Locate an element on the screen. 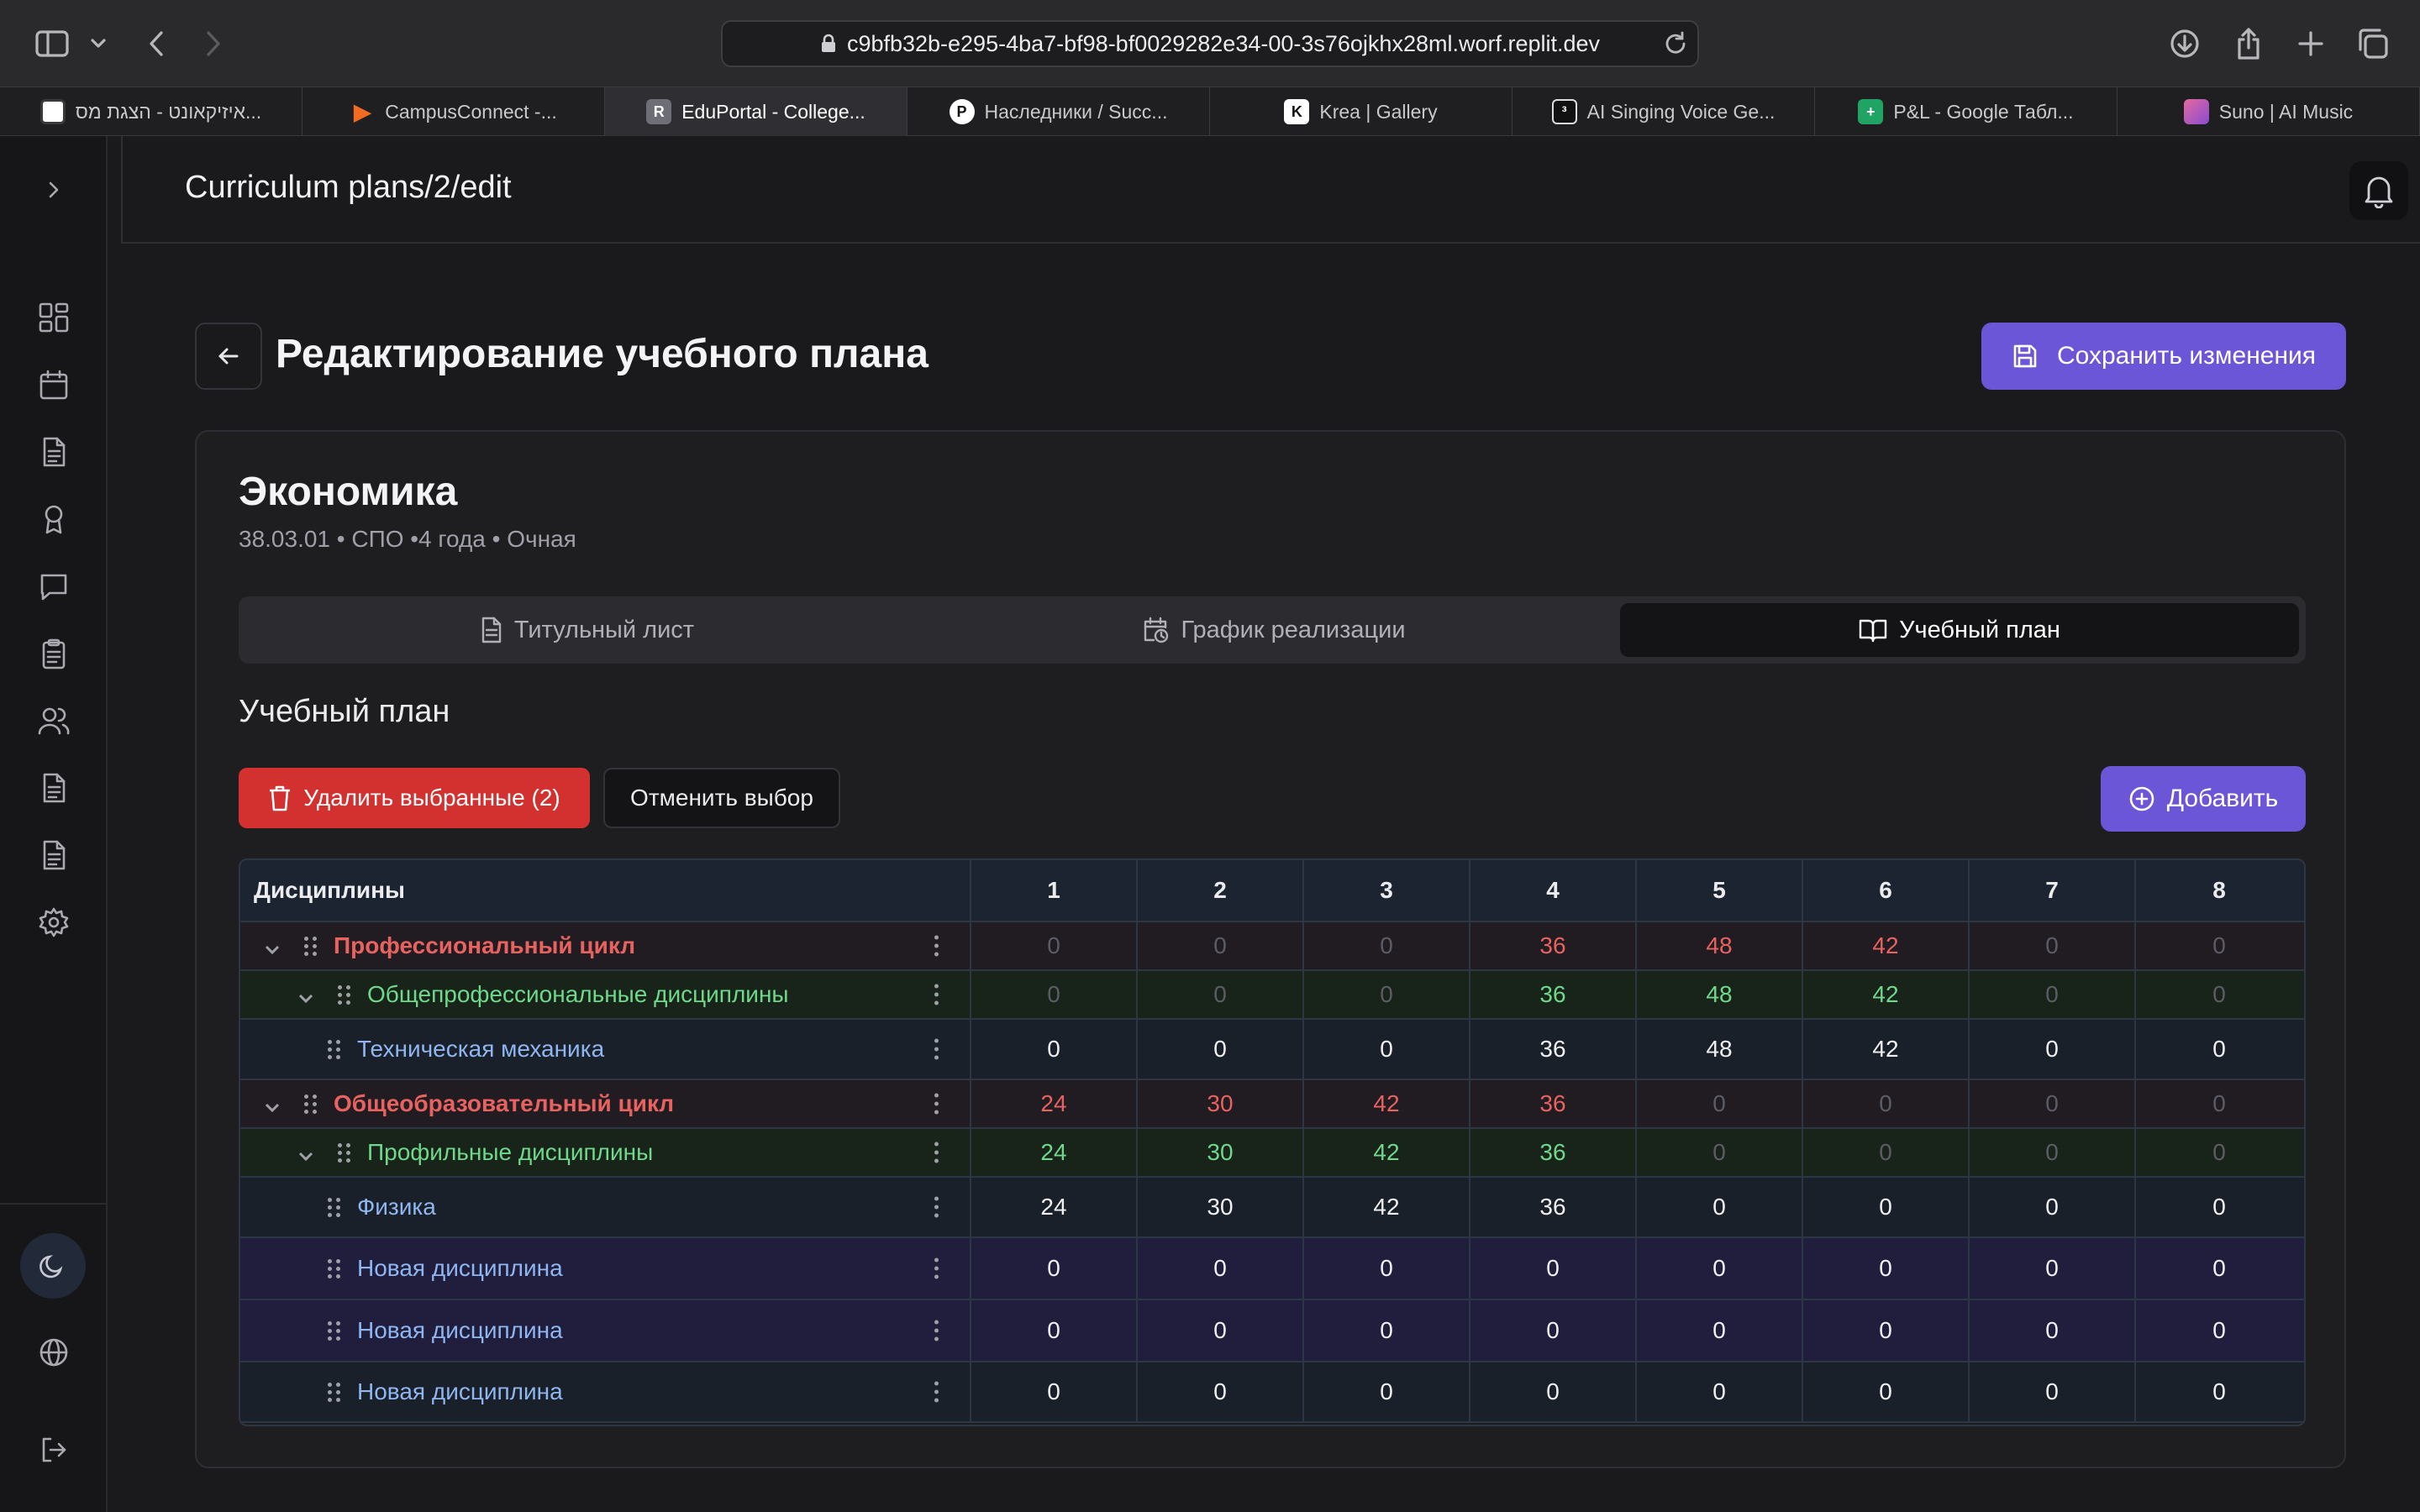 The height and width of the screenshot is (1512, 2420). logout-icon is located at coordinates (54, 1450).